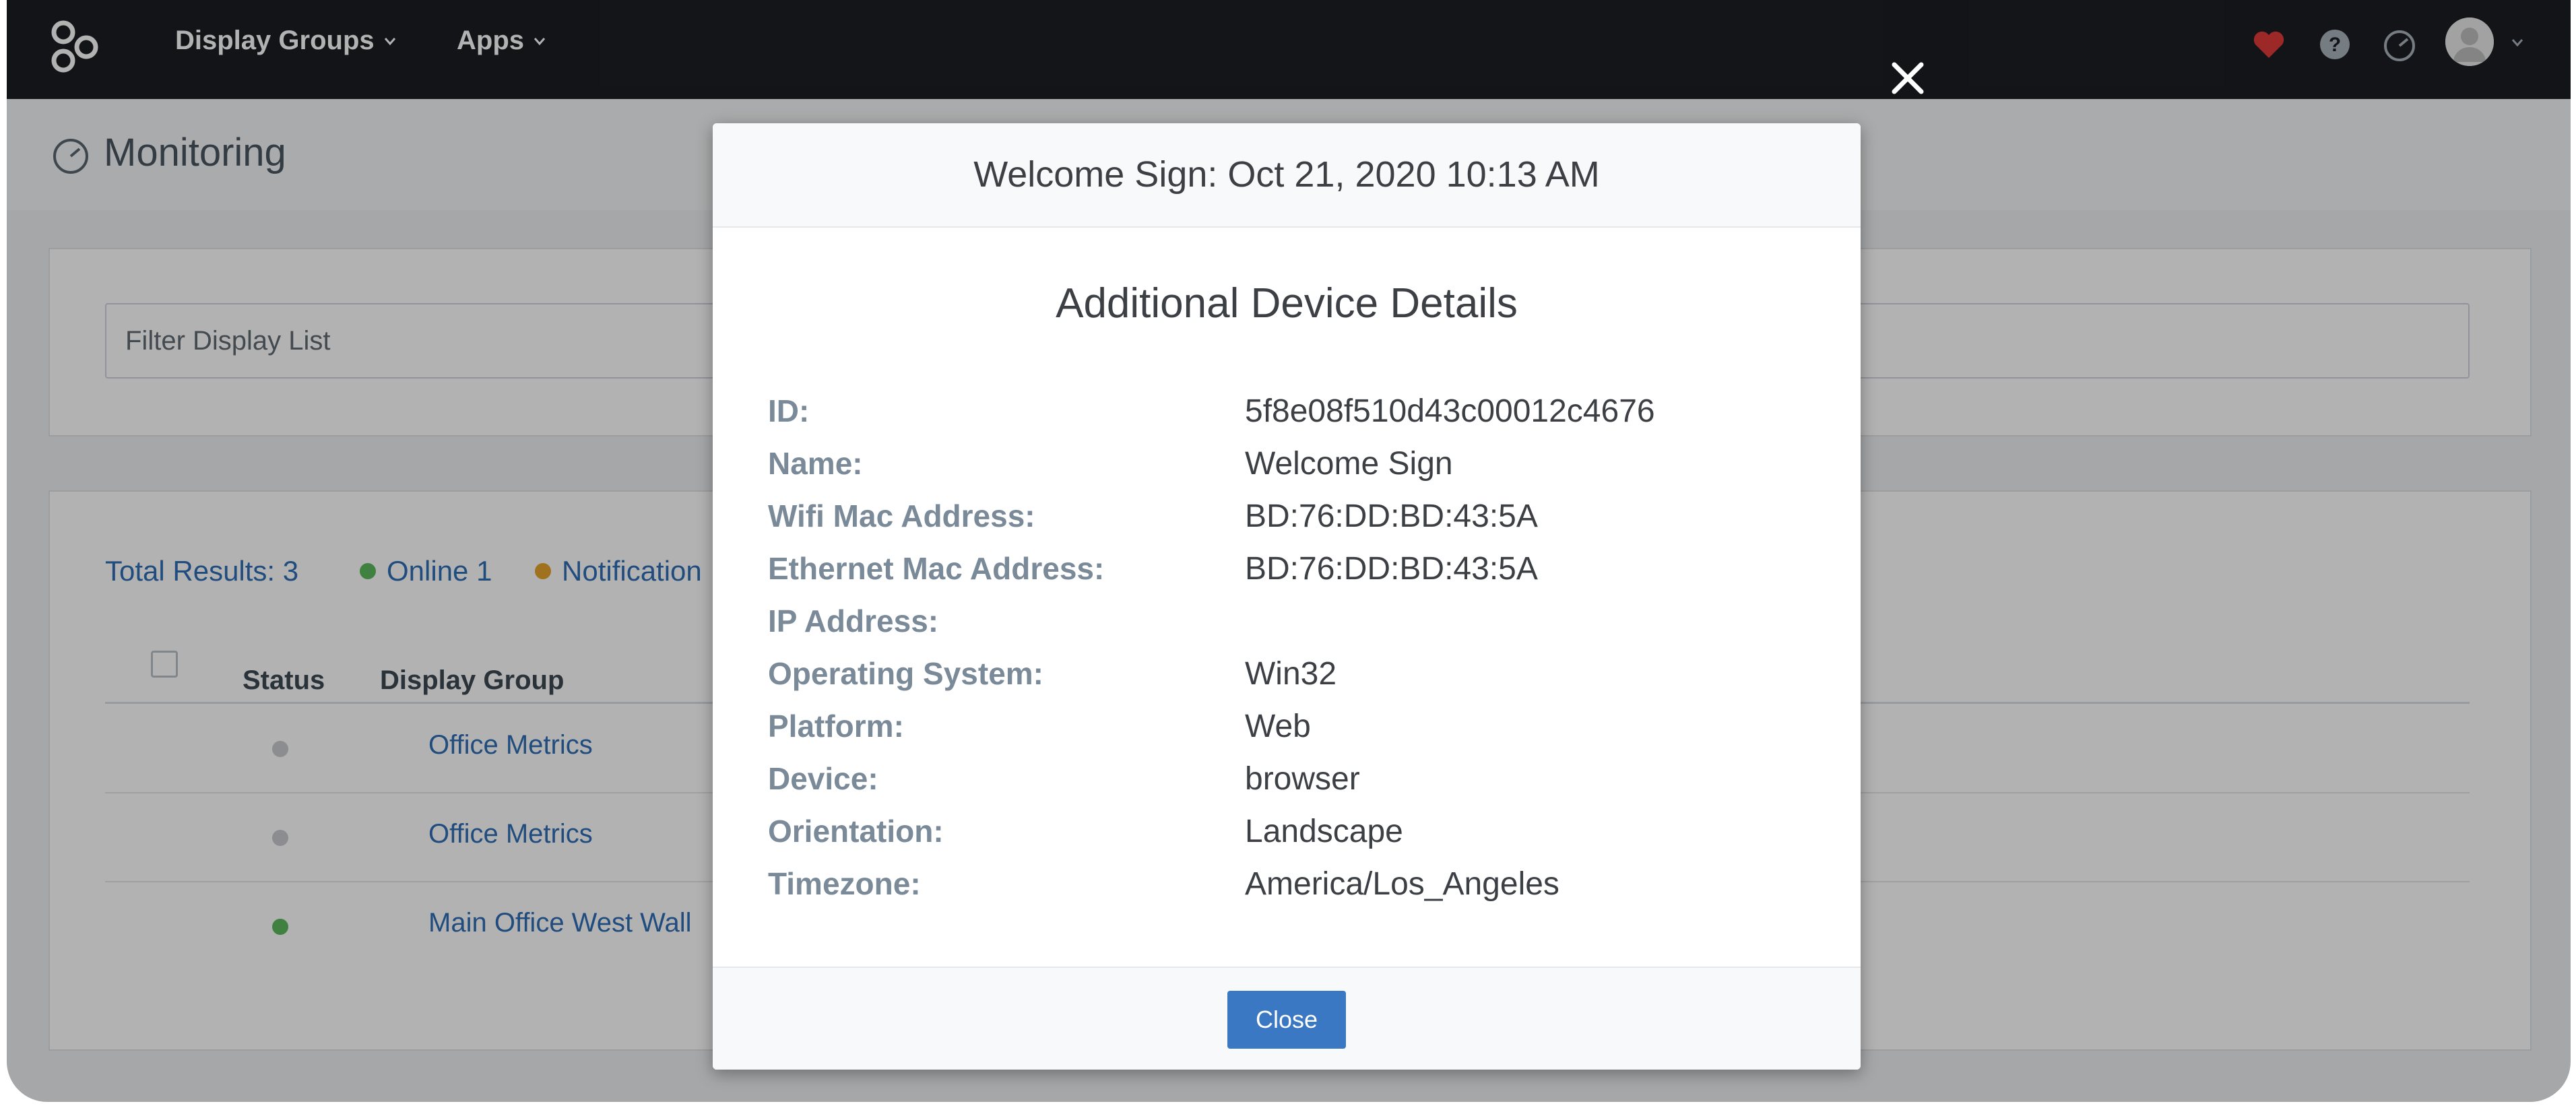 The width and height of the screenshot is (2576, 1110). I want to click on detail-key: IP Address:, so click(854, 621).